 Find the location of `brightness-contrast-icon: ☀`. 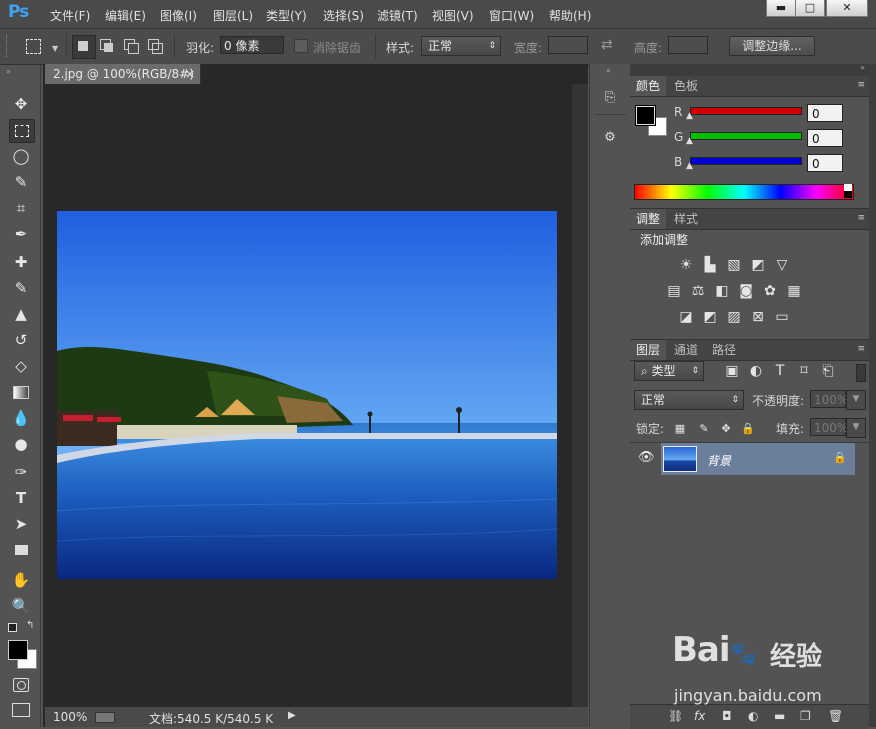

brightness-contrast-icon: ☀ is located at coordinates (686, 265).